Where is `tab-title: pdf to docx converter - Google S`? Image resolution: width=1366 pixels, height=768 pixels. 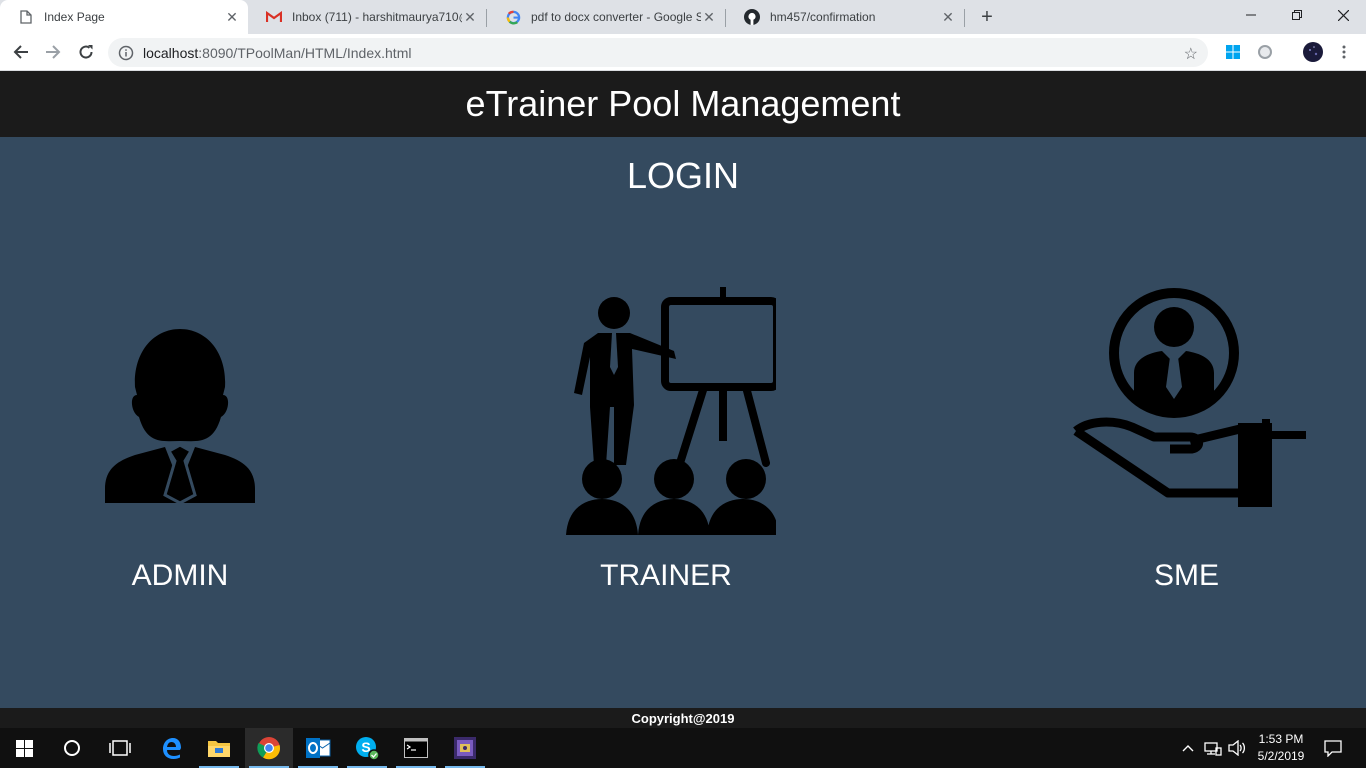 tab-title: pdf to docx converter - Google S is located at coordinates (616, 17).